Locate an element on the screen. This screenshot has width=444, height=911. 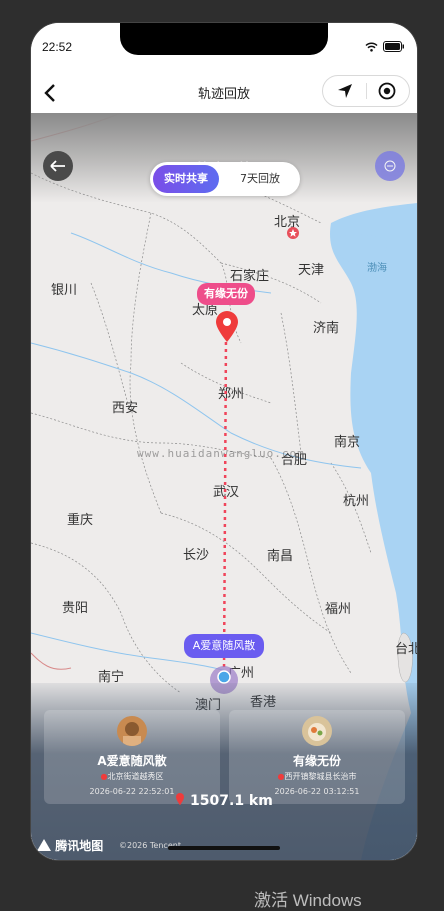
wifi-icon is located at coordinates (371, 47).